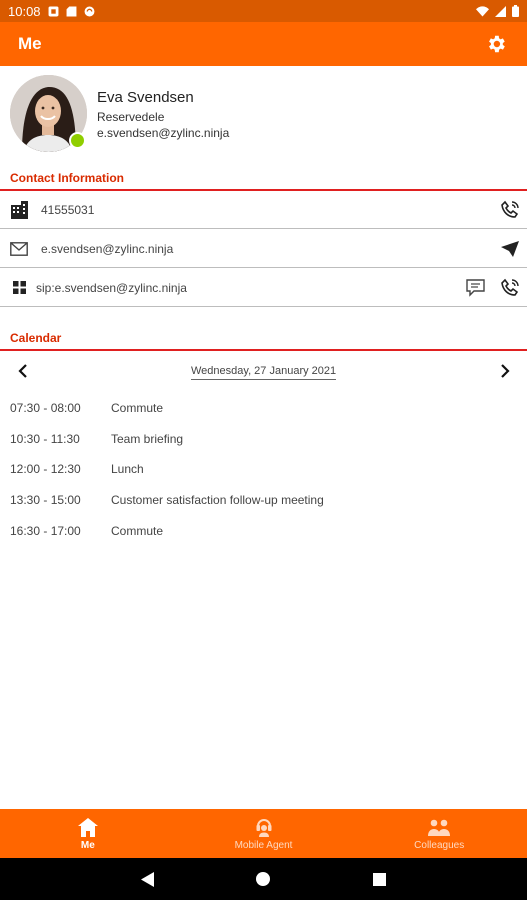 This screenshot has height=900, width=527. What do you see at coordinates (263, 288) in the screenshot?
I see `contact-row-sip: sip:e.svendsen@zylinc.ninja` at bounding box center [263, 288].